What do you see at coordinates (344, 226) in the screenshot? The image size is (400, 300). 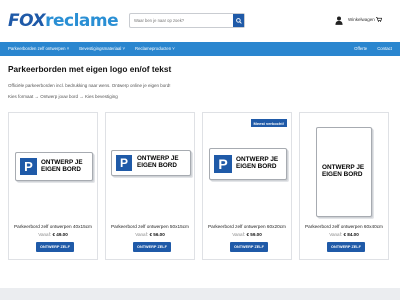 I see `product-name: Parkeerbord zelf ontwerpen 60x40cm` at bounding box center [344, 226].